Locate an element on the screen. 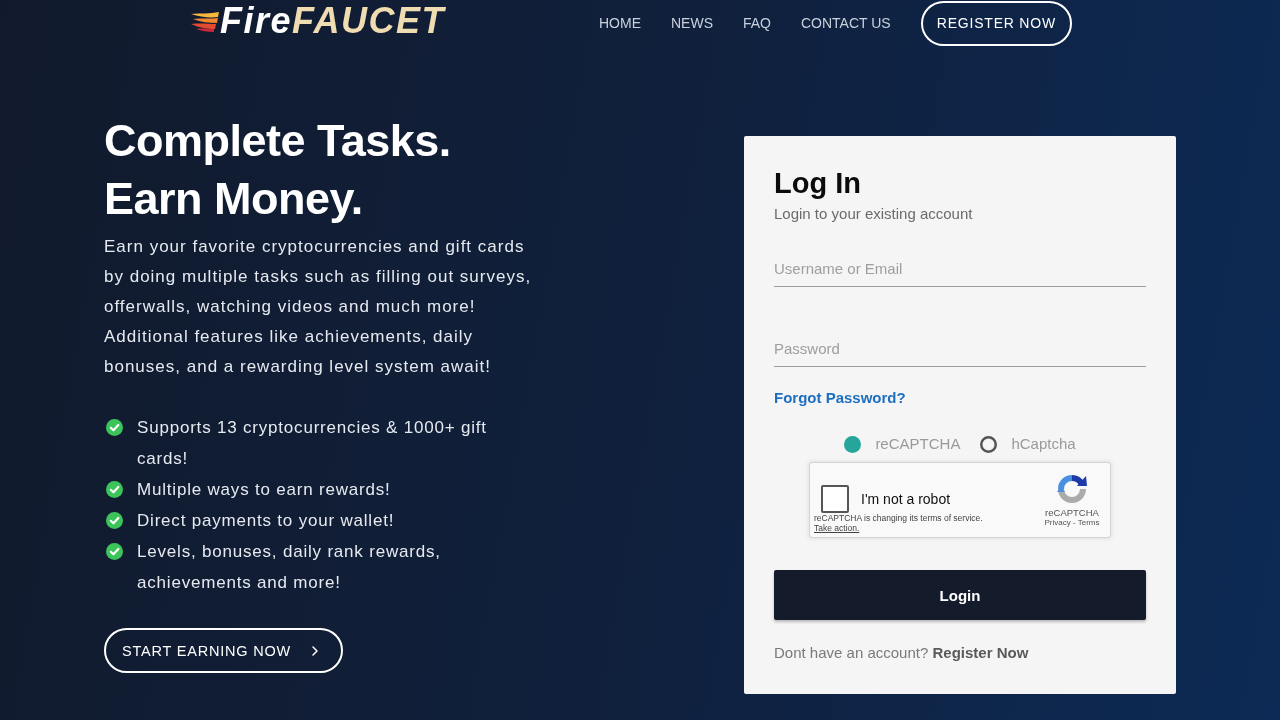 The image size is (1280, 720). robot-label: I'm not a robot is located at coordinates (906, 499).